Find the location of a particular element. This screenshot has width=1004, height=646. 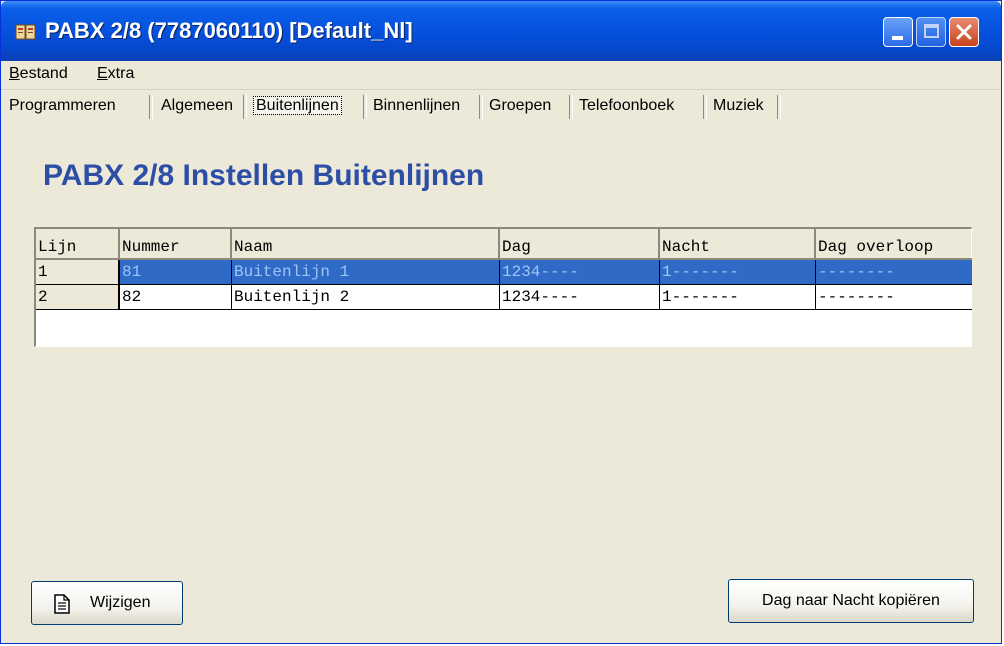

tab-label: Buitenlijnen is located at coordinates (297, 105).